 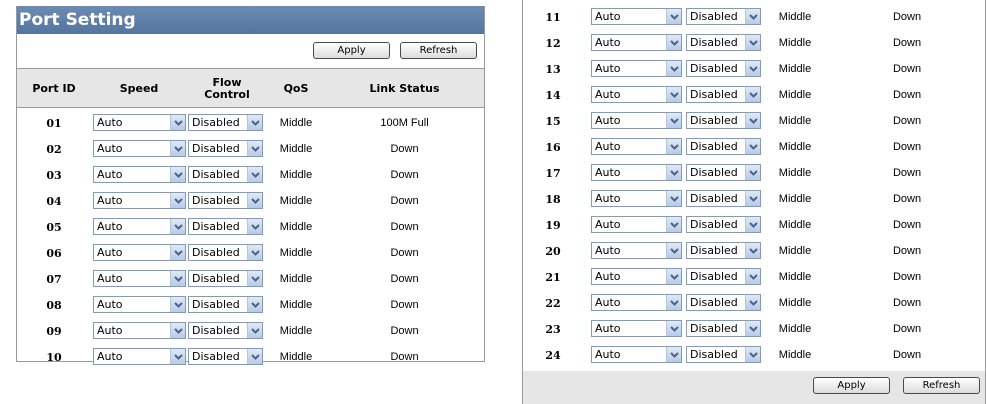 What do you see at coordinates (139, 88) in the screenshot?
I see `col-speed: Speed` at bounding box center [139, 88].